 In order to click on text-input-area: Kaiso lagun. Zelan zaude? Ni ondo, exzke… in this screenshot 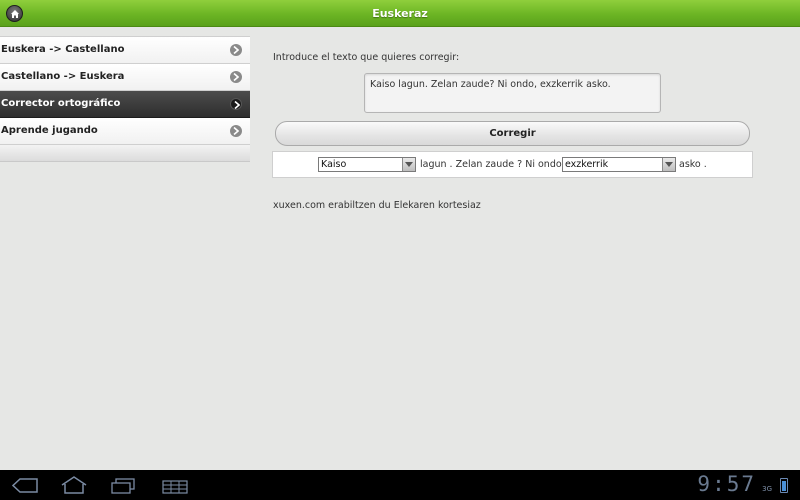, I will do `click(512, 93)`.